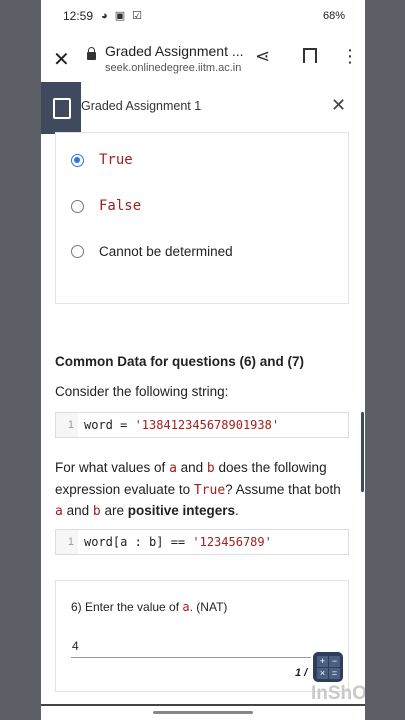 Image resolution: width=405 pixels, height=720 pixels. I want to click on code-lhs: word[a : b] ==, so click(138, 542).